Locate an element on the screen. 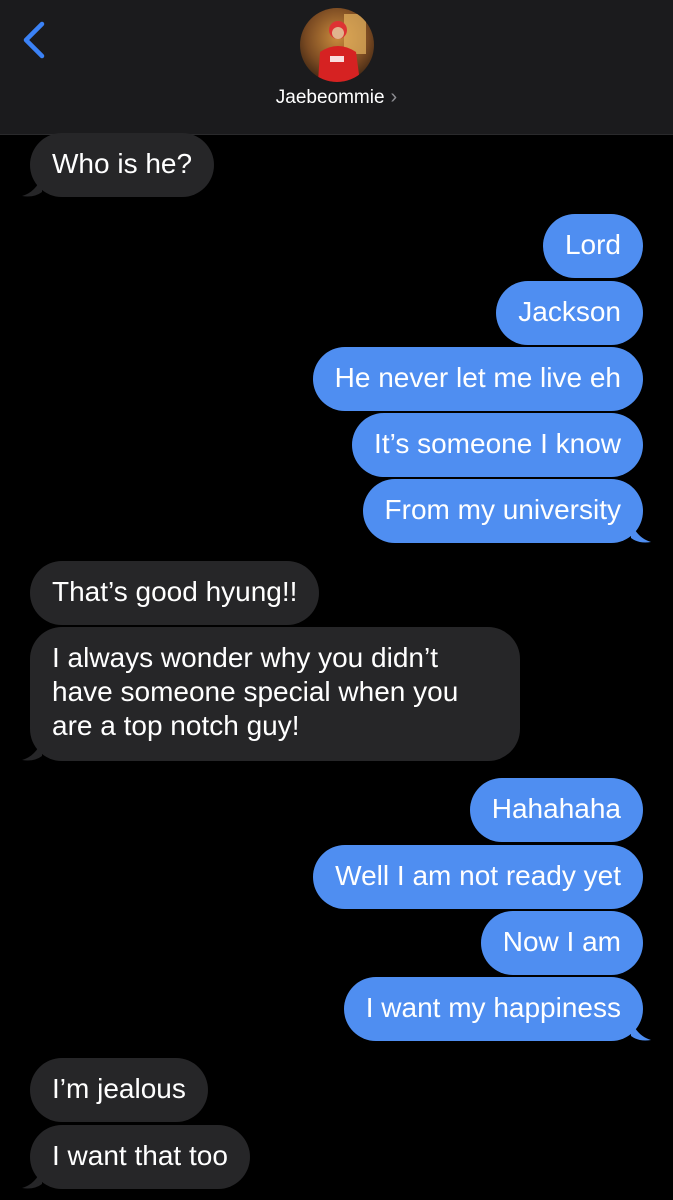 Image resolution: width=673 pixels, height=1200 pixels. message-bubble-outgoing: Now I am is located at coordinates (561, 943).